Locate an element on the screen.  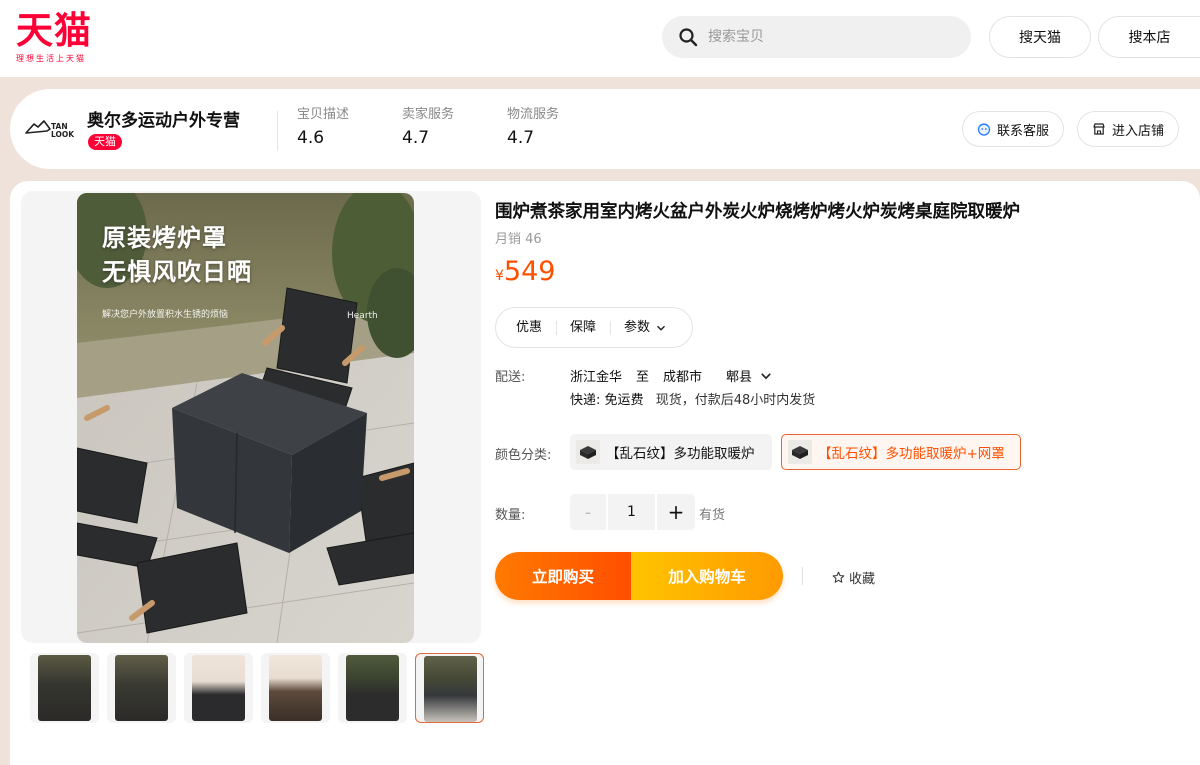
tab-guarantee: 保障 is located at coordinates (583, 328).